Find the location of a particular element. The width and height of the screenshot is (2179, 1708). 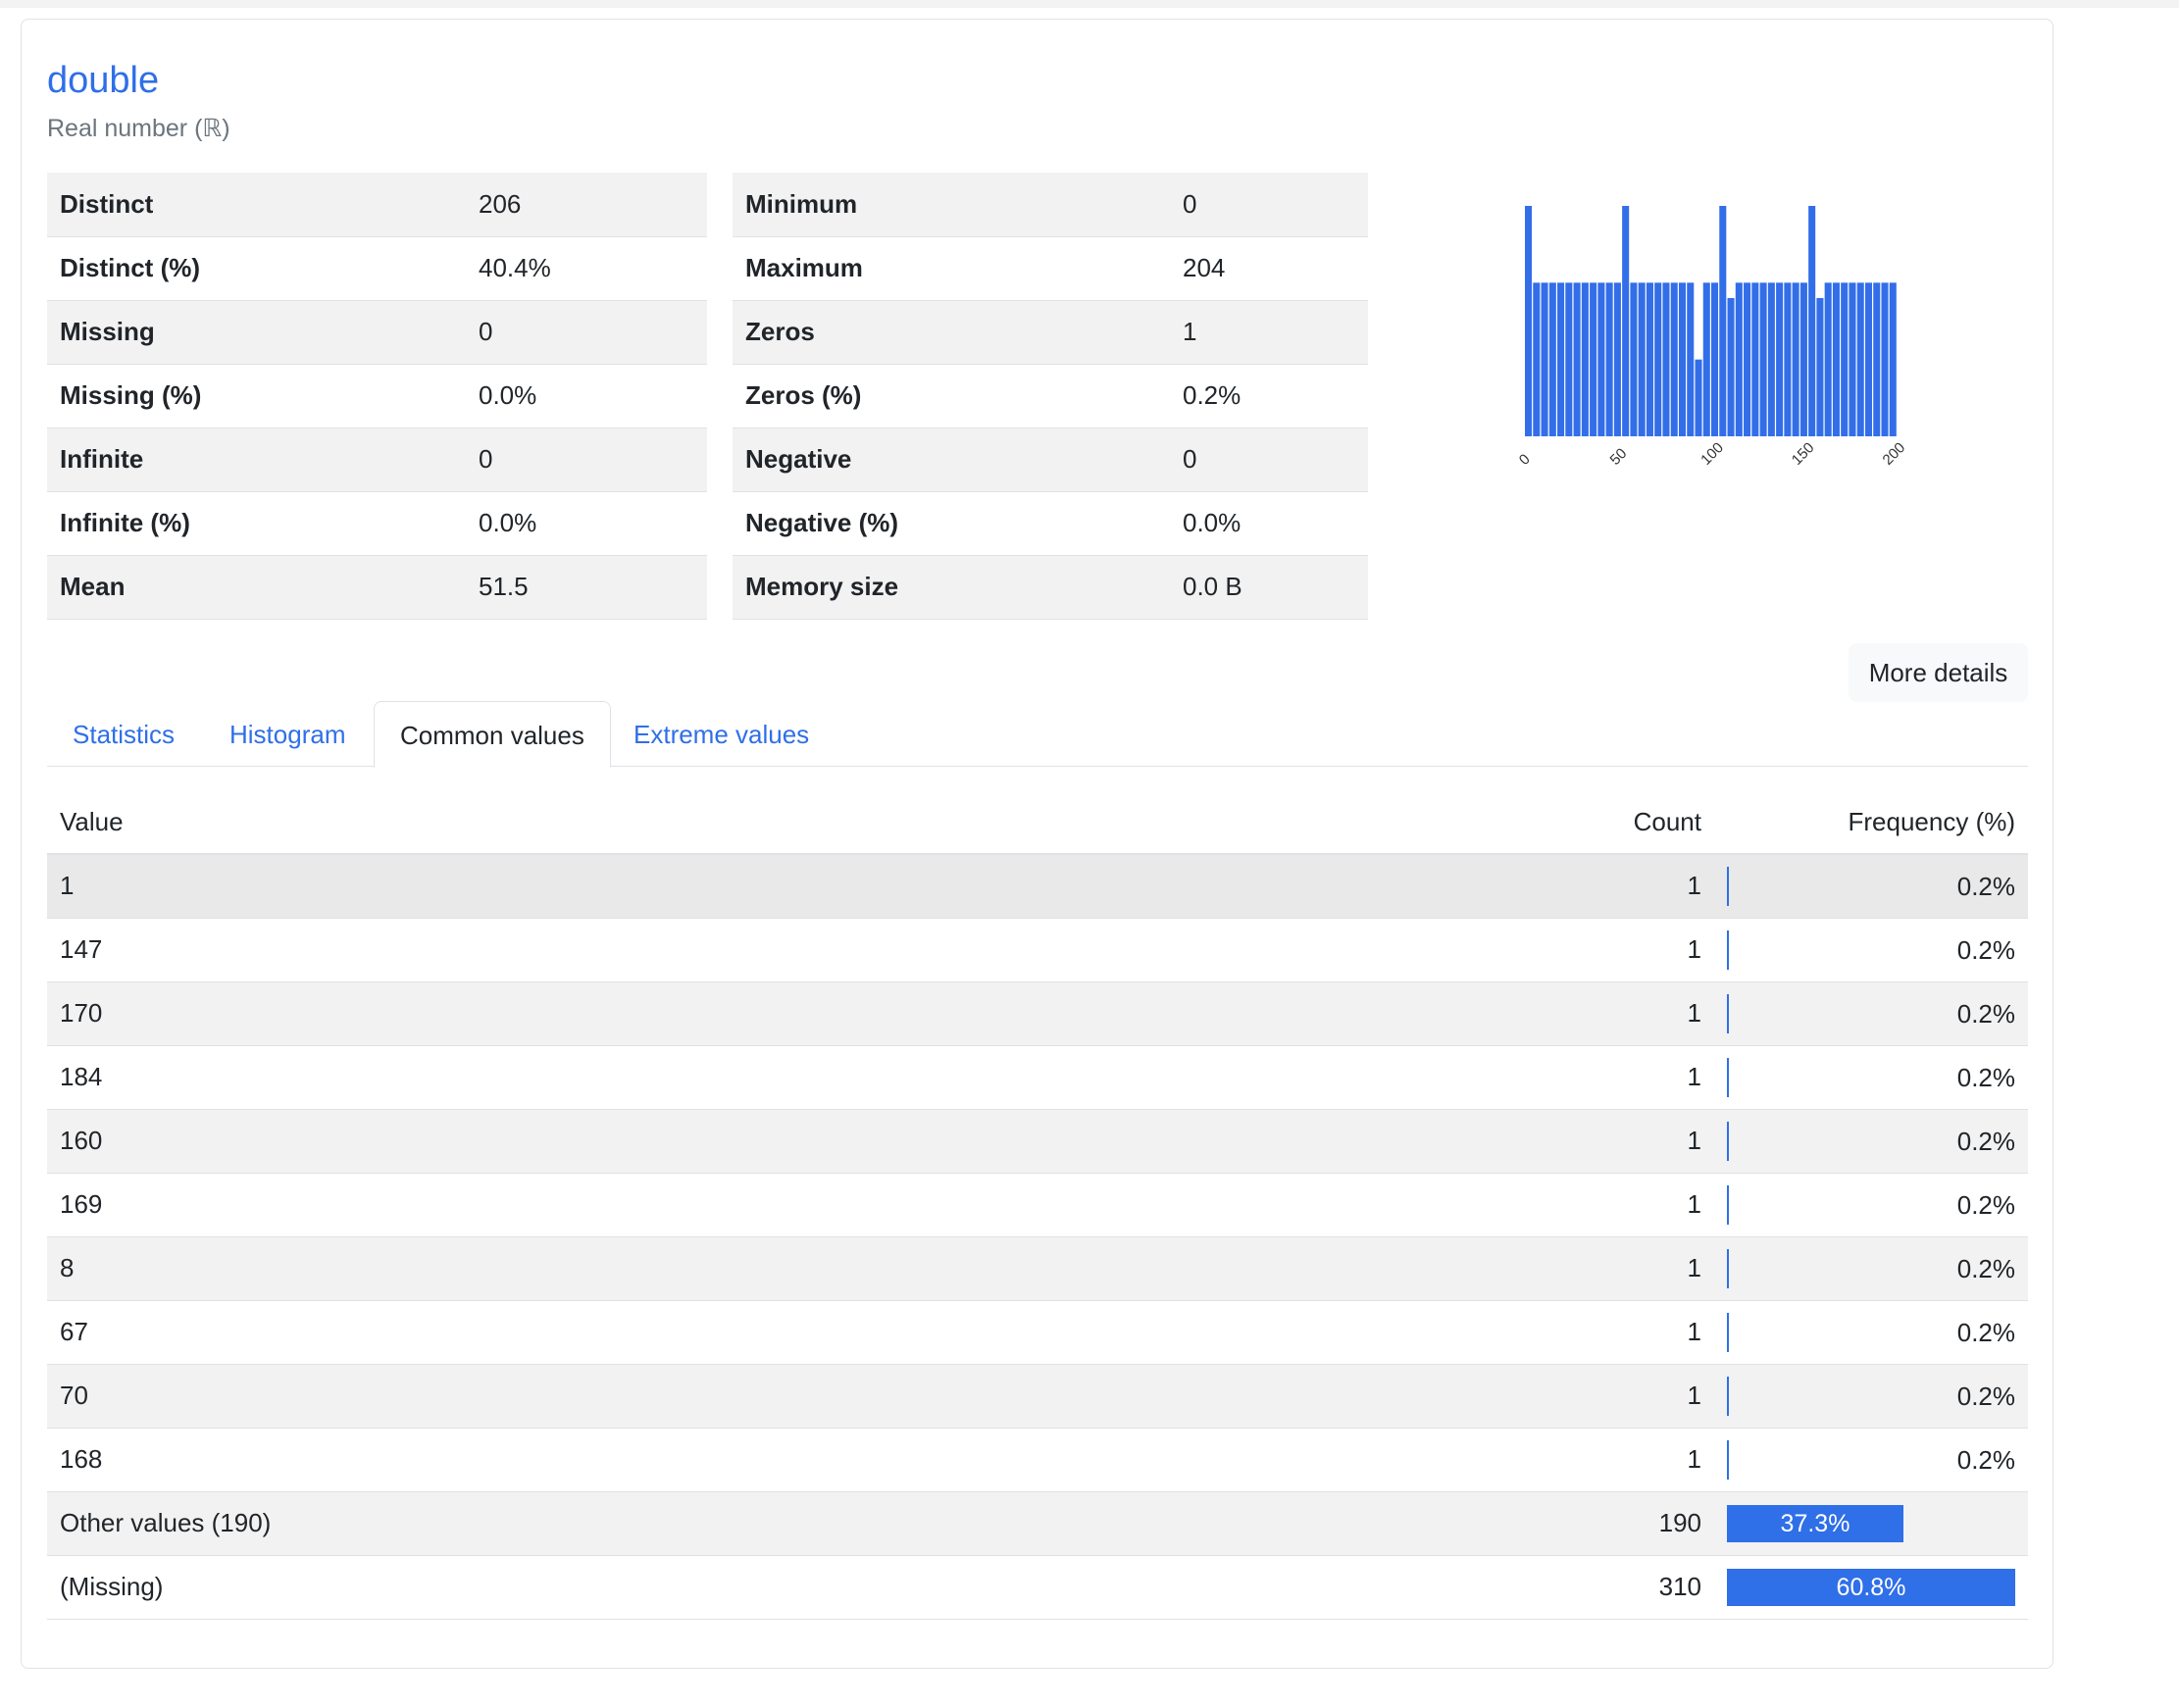

cell-count: 310 is located at coordinates (1567, 1587).